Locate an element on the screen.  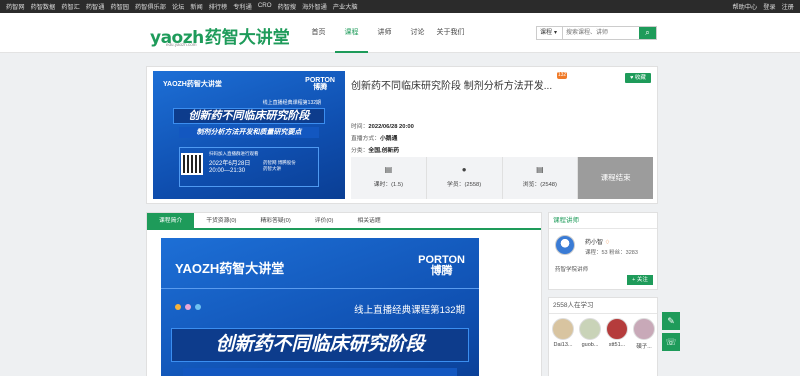
teacher-avatar is located at coordinates (565, 245).